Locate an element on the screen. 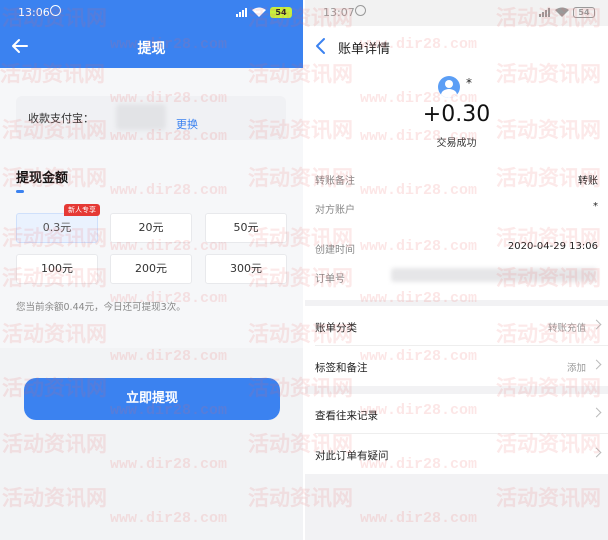 The height and width of the screenshot is (540, 608). section-title: 提现金额 is located at coordinates (42, 178).